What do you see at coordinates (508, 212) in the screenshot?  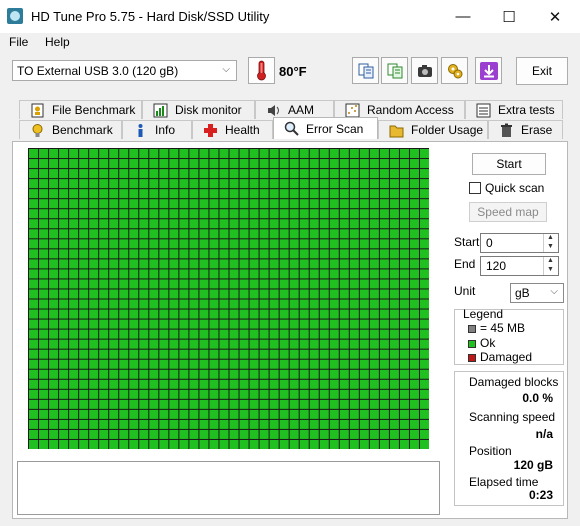 I see `speed-map-button: Speed map` at bounding box center [508, 212].